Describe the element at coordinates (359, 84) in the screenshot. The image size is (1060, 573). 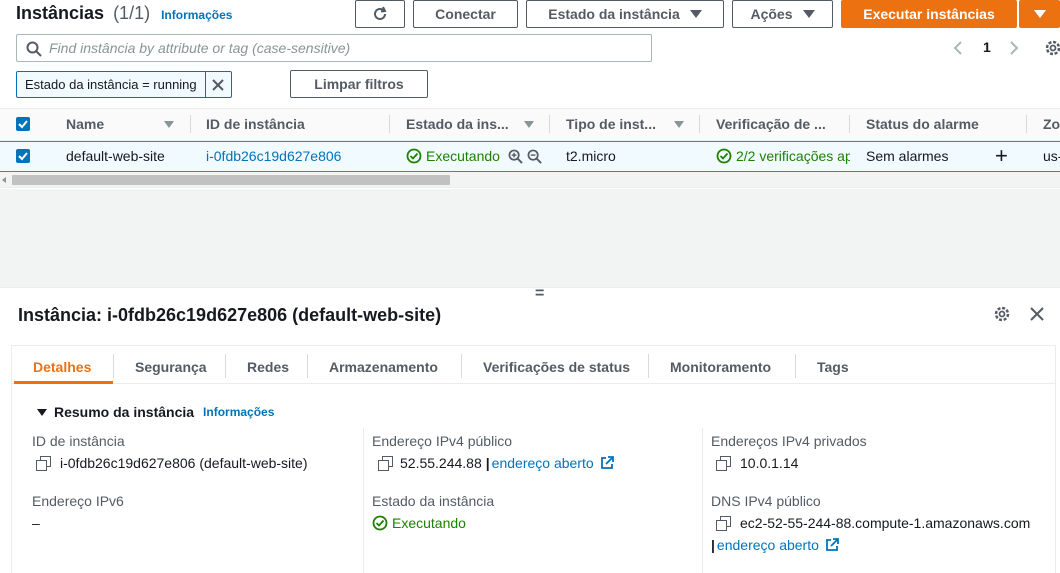
I see `clear-filters-button: Limpar filtros` at that location.